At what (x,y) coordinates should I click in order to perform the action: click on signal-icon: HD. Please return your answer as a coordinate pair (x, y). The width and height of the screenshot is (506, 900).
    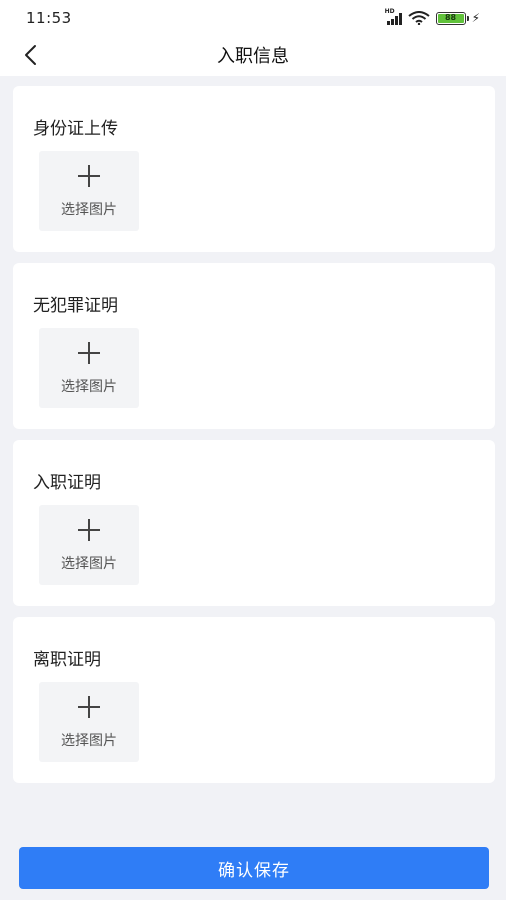
    Looking at the image, I should click on (393, 16).